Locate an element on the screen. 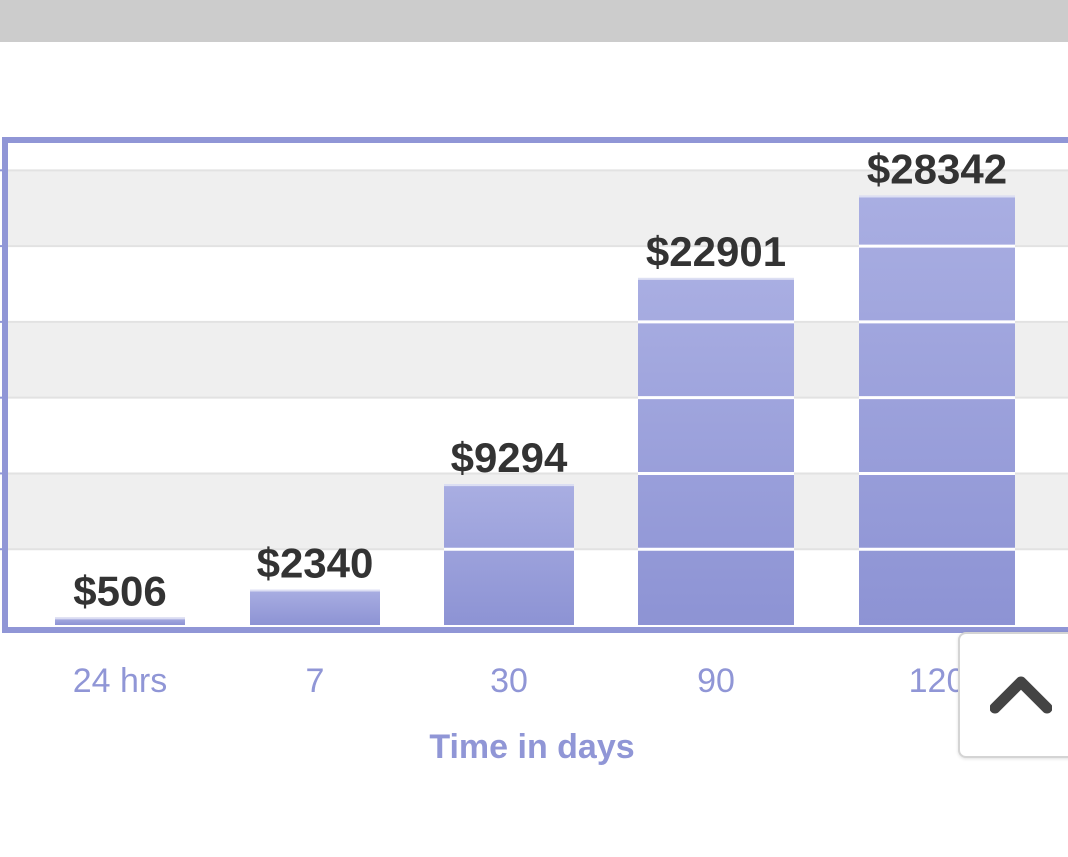 This screenshot has height=857, width=1068. x-tick-label: 7 is located at coordinates (315, 681).